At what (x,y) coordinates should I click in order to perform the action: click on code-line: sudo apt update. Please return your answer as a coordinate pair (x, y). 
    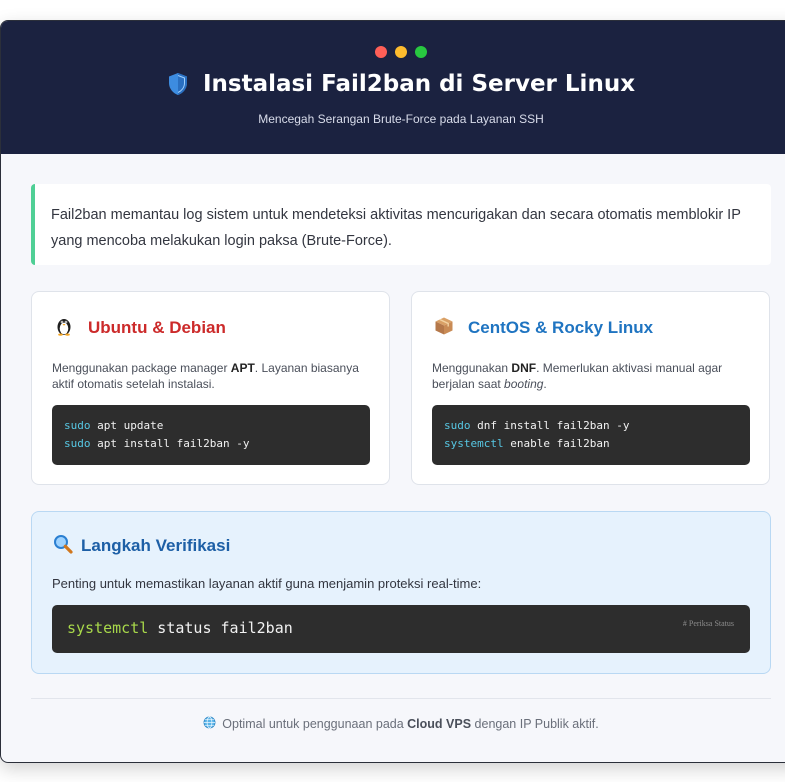
    Looking at the image, I should click on (211, 426).